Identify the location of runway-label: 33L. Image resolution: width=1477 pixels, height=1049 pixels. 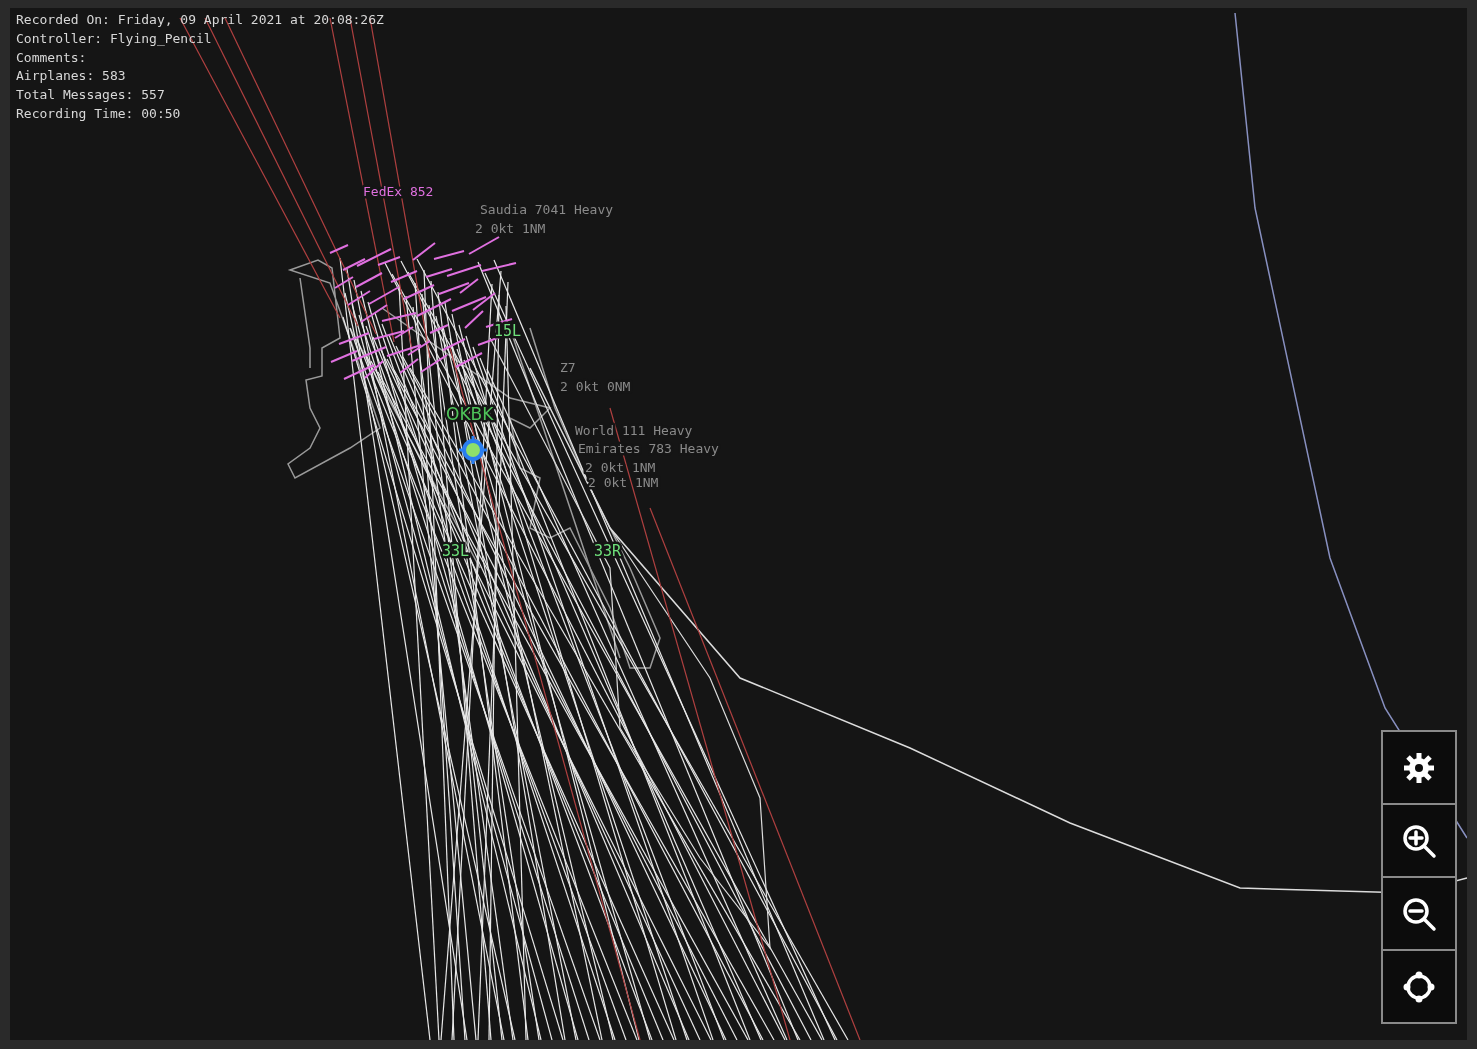
(456, 551).